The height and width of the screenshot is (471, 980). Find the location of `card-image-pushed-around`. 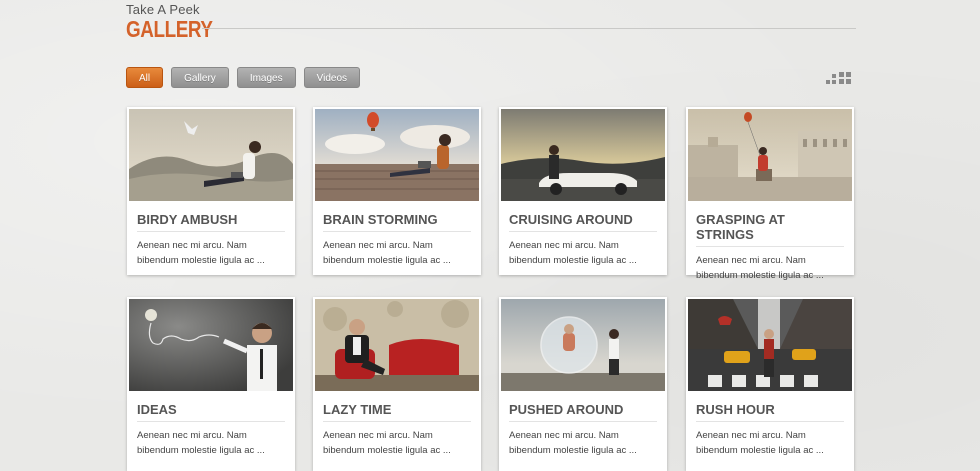

card-image-pushed-around is located at coordinates (583, 345).